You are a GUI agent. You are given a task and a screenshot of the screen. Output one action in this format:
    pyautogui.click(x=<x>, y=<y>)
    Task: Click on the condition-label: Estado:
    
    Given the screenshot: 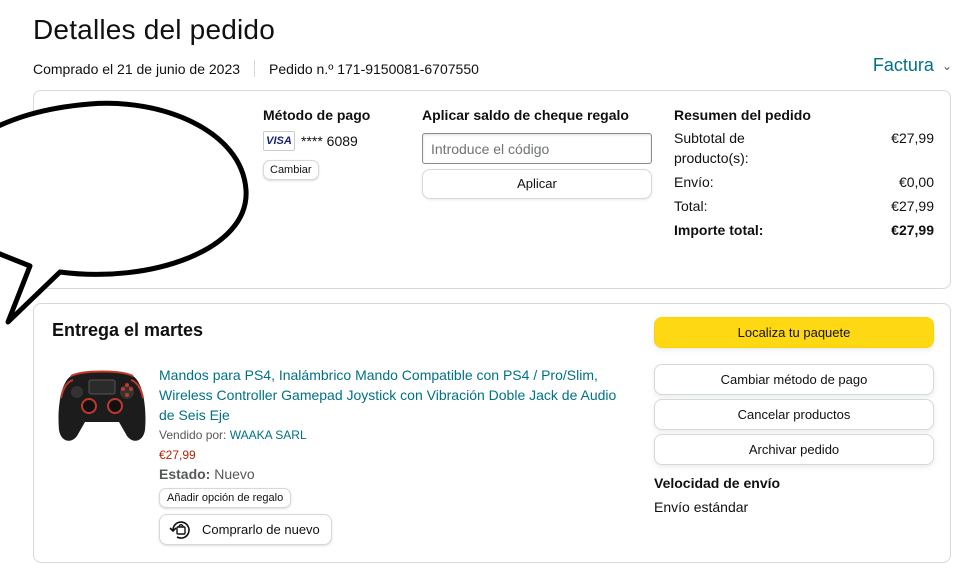 What is the action you would take?
    pyautogui.click(x=185, y=474)
    